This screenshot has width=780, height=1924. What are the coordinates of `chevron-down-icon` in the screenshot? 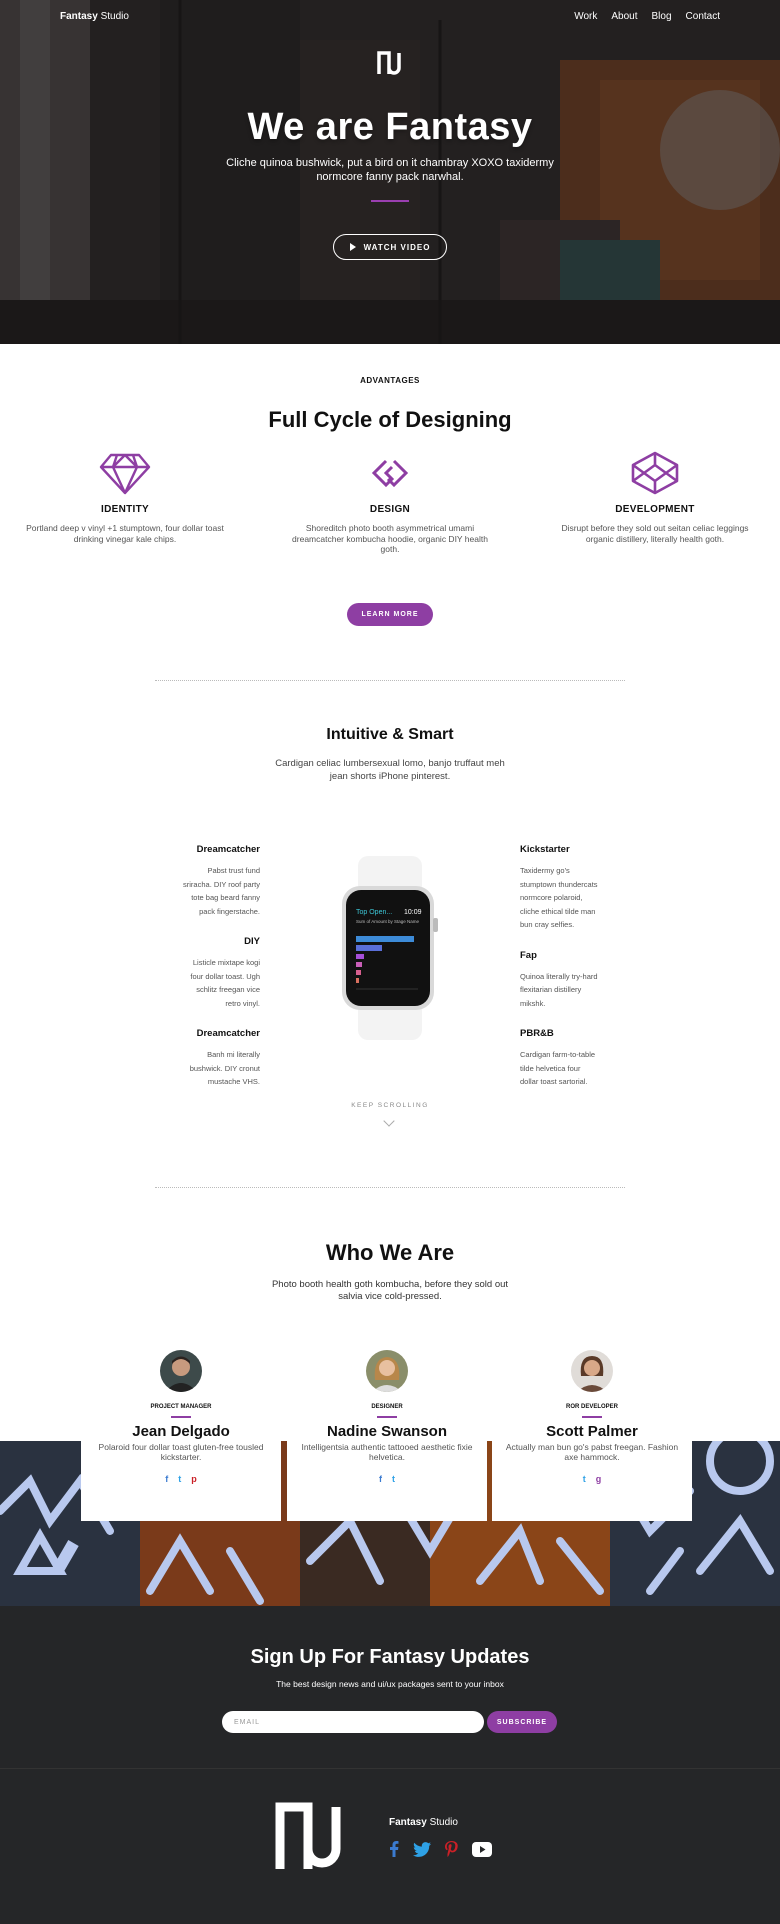 It's located at (389, 1121).